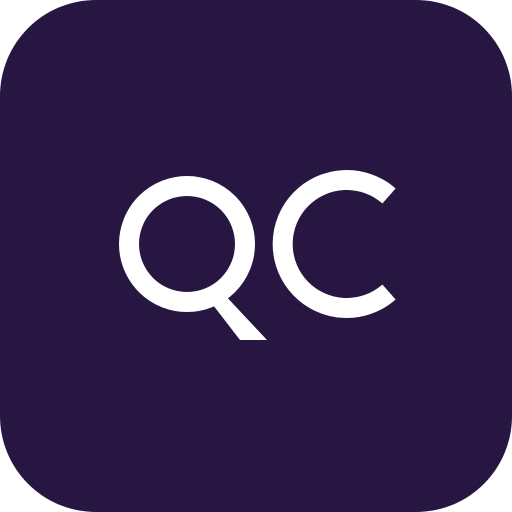 The height and width of the screenshot is (512, 512). Describe the element at coordinates (187, 244) in the screenshot. I see `logo-letter-q-ring` at that location.